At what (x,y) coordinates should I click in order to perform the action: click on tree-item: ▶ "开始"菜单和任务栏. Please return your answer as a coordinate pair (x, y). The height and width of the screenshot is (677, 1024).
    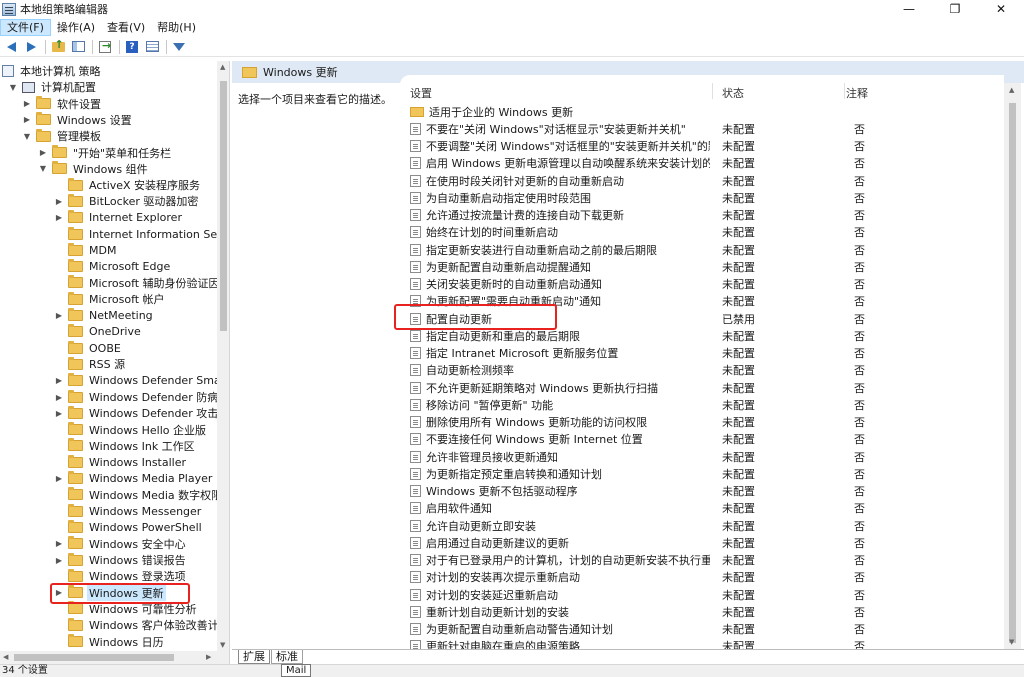
    Looking at the image, I should click on (105, 153).